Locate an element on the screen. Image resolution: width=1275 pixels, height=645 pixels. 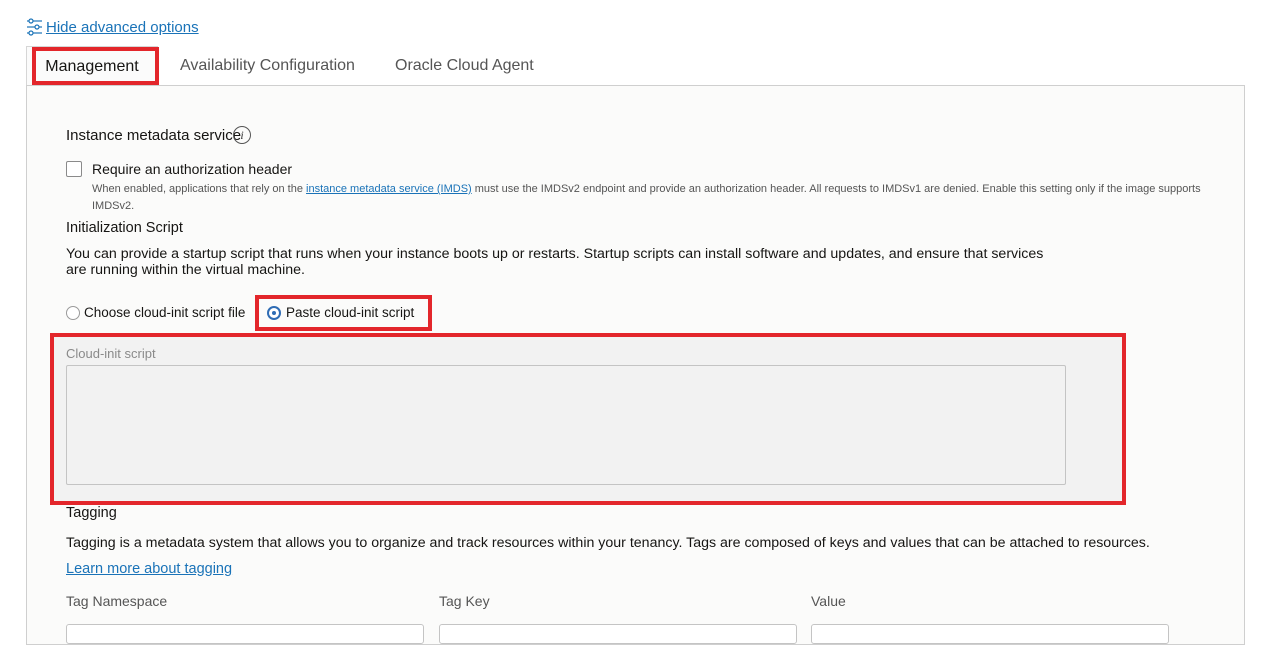
tag-value-label: Value is located at coordinates (828, 601).